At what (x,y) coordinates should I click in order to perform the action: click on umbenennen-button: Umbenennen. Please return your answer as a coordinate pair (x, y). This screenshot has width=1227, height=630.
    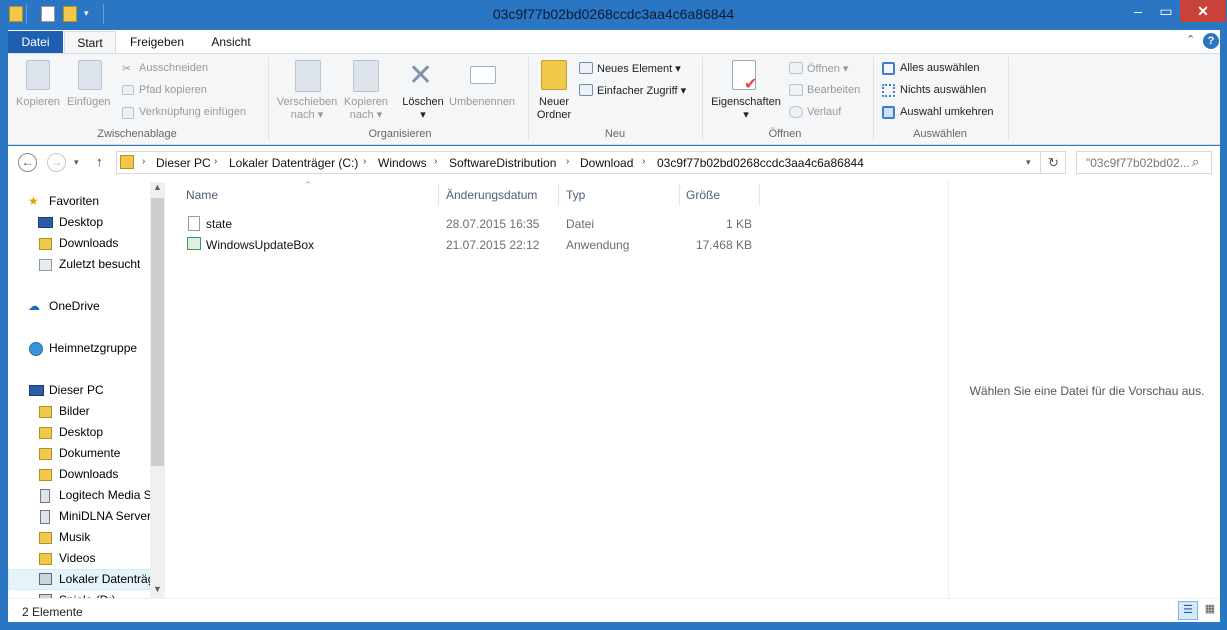
    Looking at the image, I should click on (482, 102).